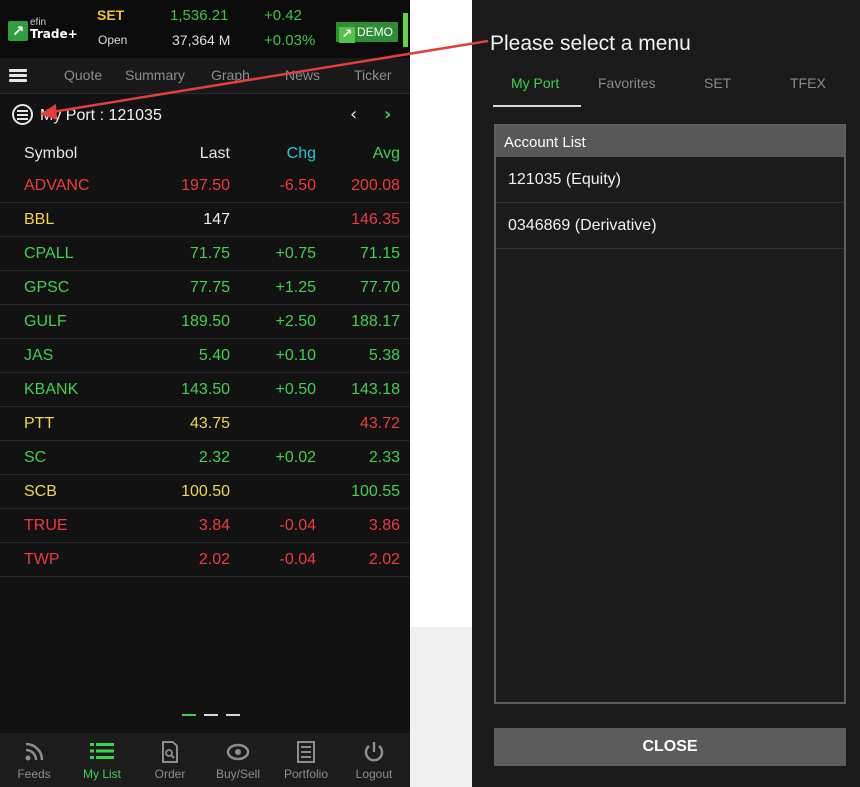 The image size is (860, 787). I want to click on tab-quote: Quote, so click(83, 75).